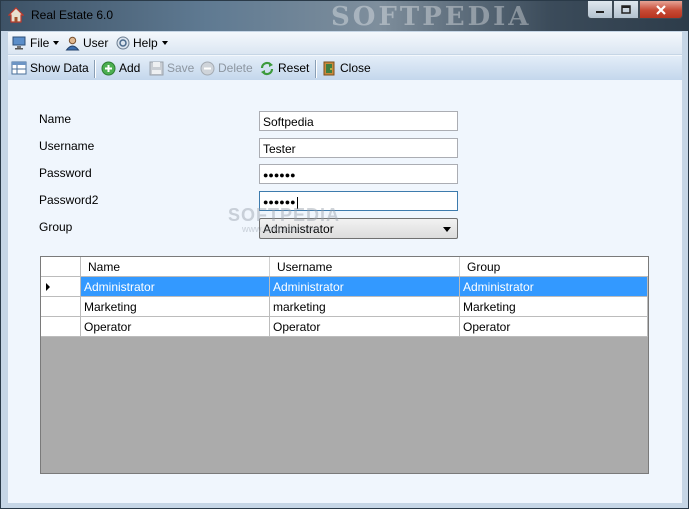  Describe the element at coordinates (235, 68) in the screenshot. I see `delete-label: Delete` at that location.